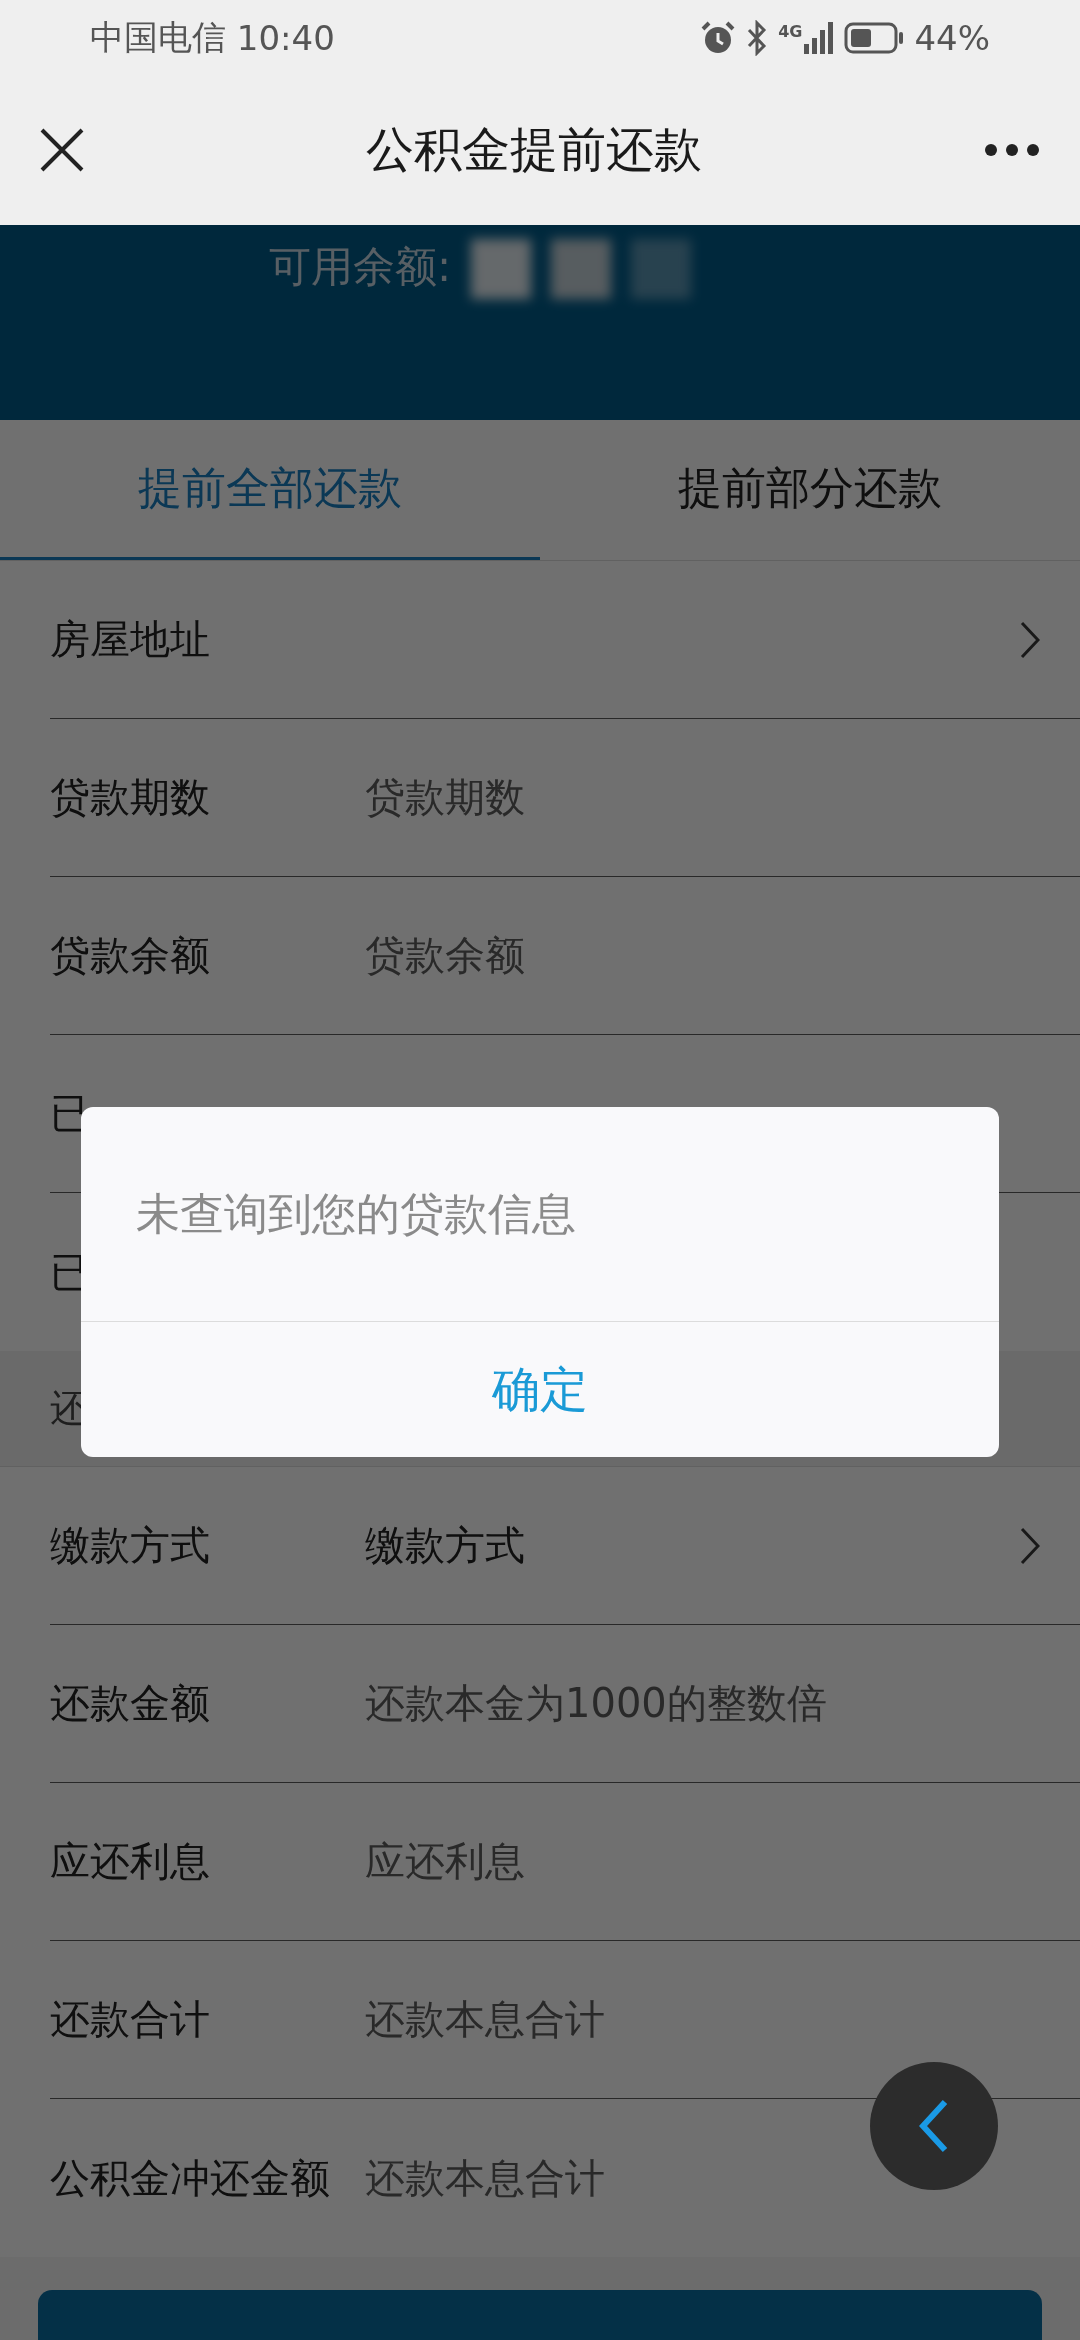 The width and height of the screenshot is (1080, 2340). Describe the element at coordinates (534, 149) in the screenshot. I see `page-title: 公积金提前还款` at that location.